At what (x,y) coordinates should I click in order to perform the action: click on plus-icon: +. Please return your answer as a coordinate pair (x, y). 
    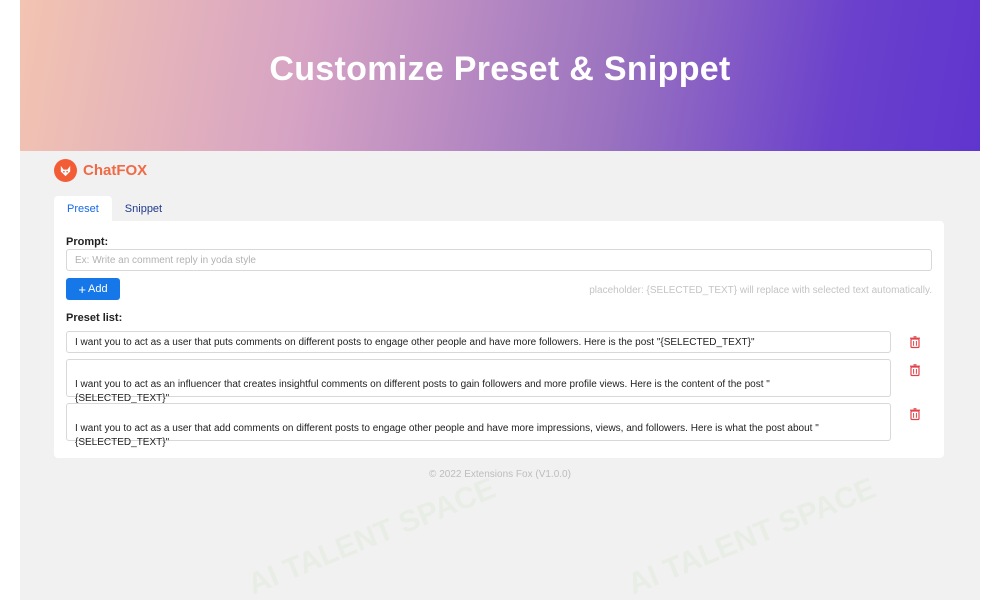
    Looking at the image, I should click on (82, 289).